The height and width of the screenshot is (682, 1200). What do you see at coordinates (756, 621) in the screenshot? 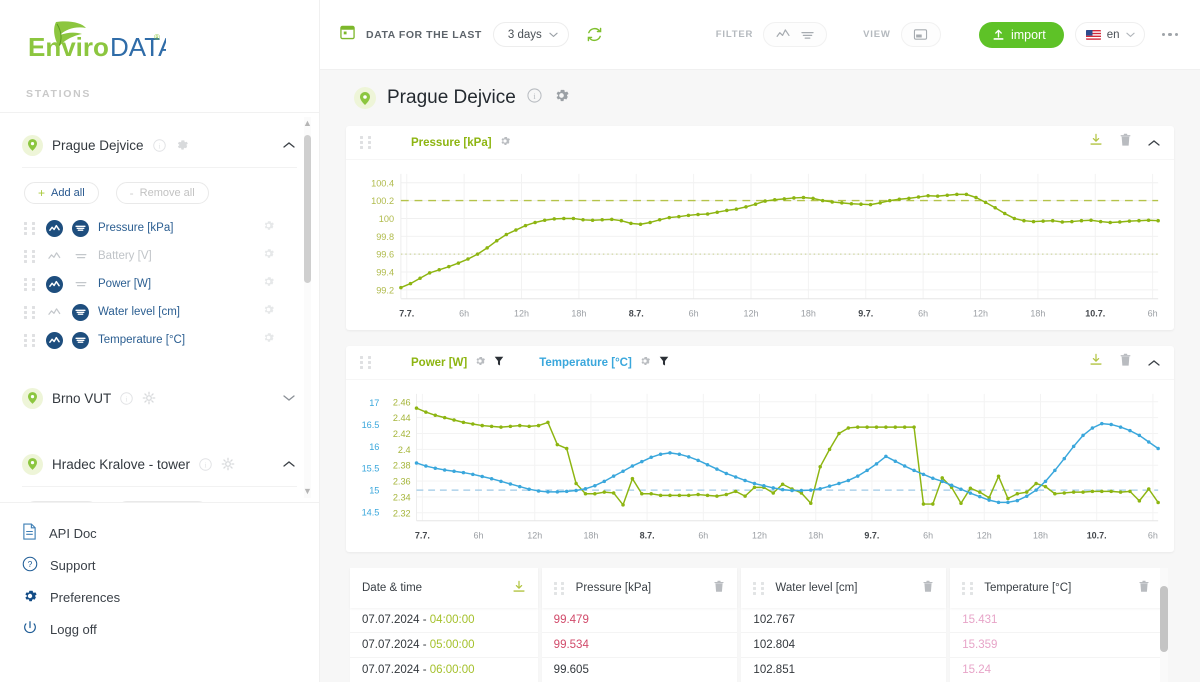
I see `table-row: 07.07.2024 - 04:00:00 99.479 102.767 15.431` at bounding box center [756, 621].